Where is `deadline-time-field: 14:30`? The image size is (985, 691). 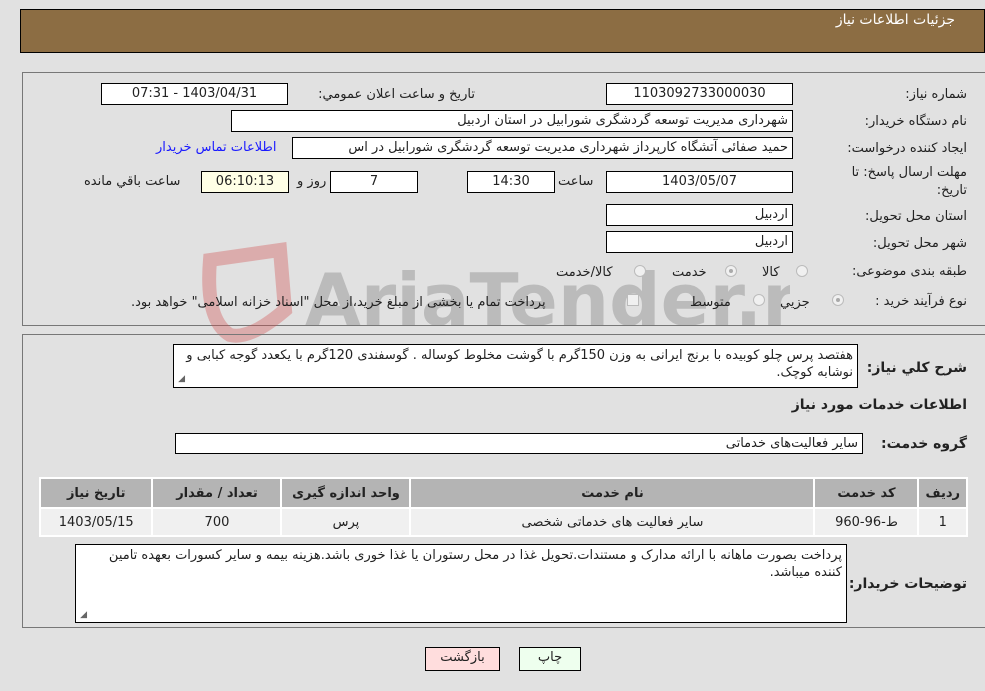 deadline-time-field: 14:30 is located at coordinates (511, 182).